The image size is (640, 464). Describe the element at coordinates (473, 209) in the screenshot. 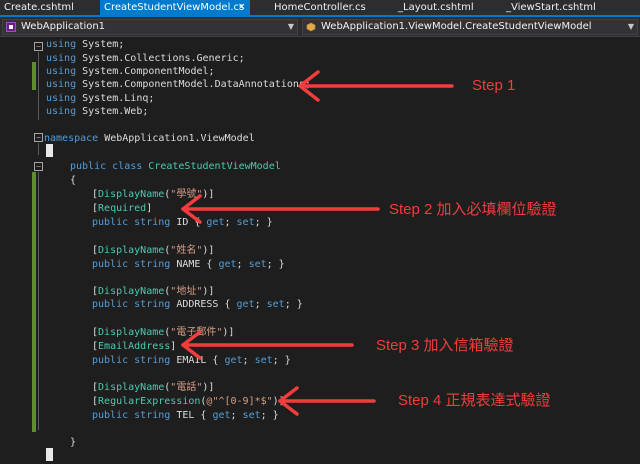

I see `step2-label: Step 2 加入必填欄位驗證` at that location.